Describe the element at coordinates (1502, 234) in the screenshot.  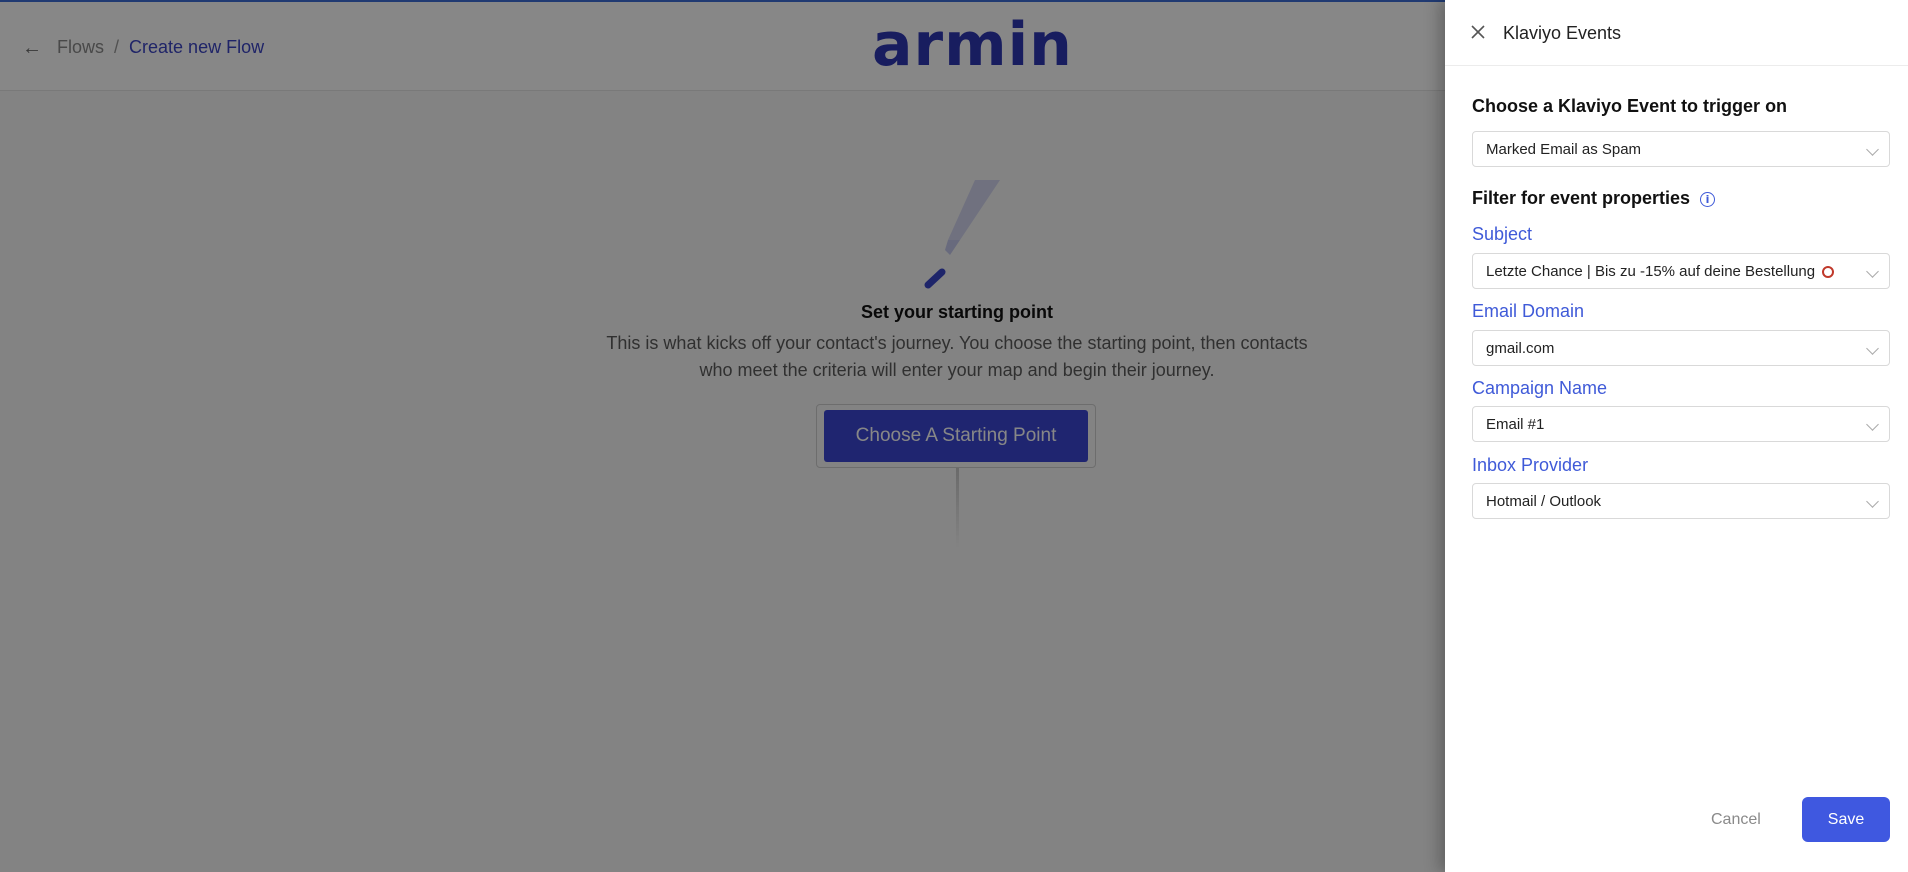
I see `subject-label: Subject` at that location.